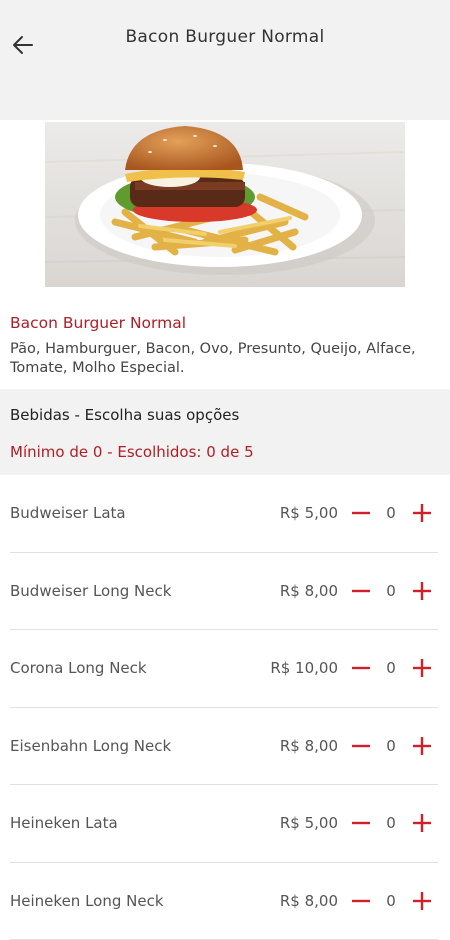  Describe the element at coordinates (98, 323) in the screenshot. I see `product-name: Bacon Burguer Normal` at that location.